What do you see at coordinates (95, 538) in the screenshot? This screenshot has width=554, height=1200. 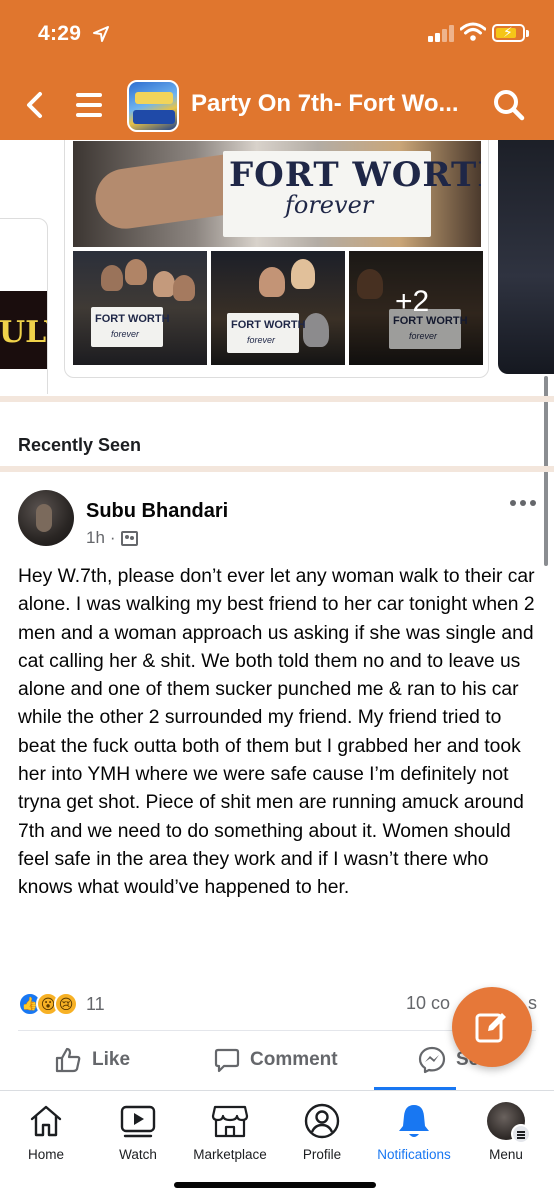 I see `post-timestamp: 1h` at bounding box center [95, 538].